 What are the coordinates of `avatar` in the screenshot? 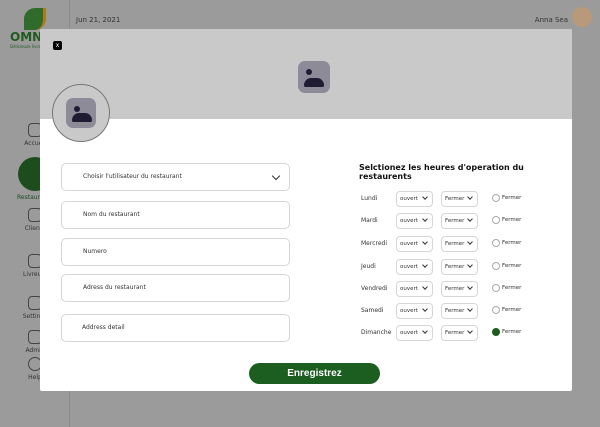 It's located at (582, 17).